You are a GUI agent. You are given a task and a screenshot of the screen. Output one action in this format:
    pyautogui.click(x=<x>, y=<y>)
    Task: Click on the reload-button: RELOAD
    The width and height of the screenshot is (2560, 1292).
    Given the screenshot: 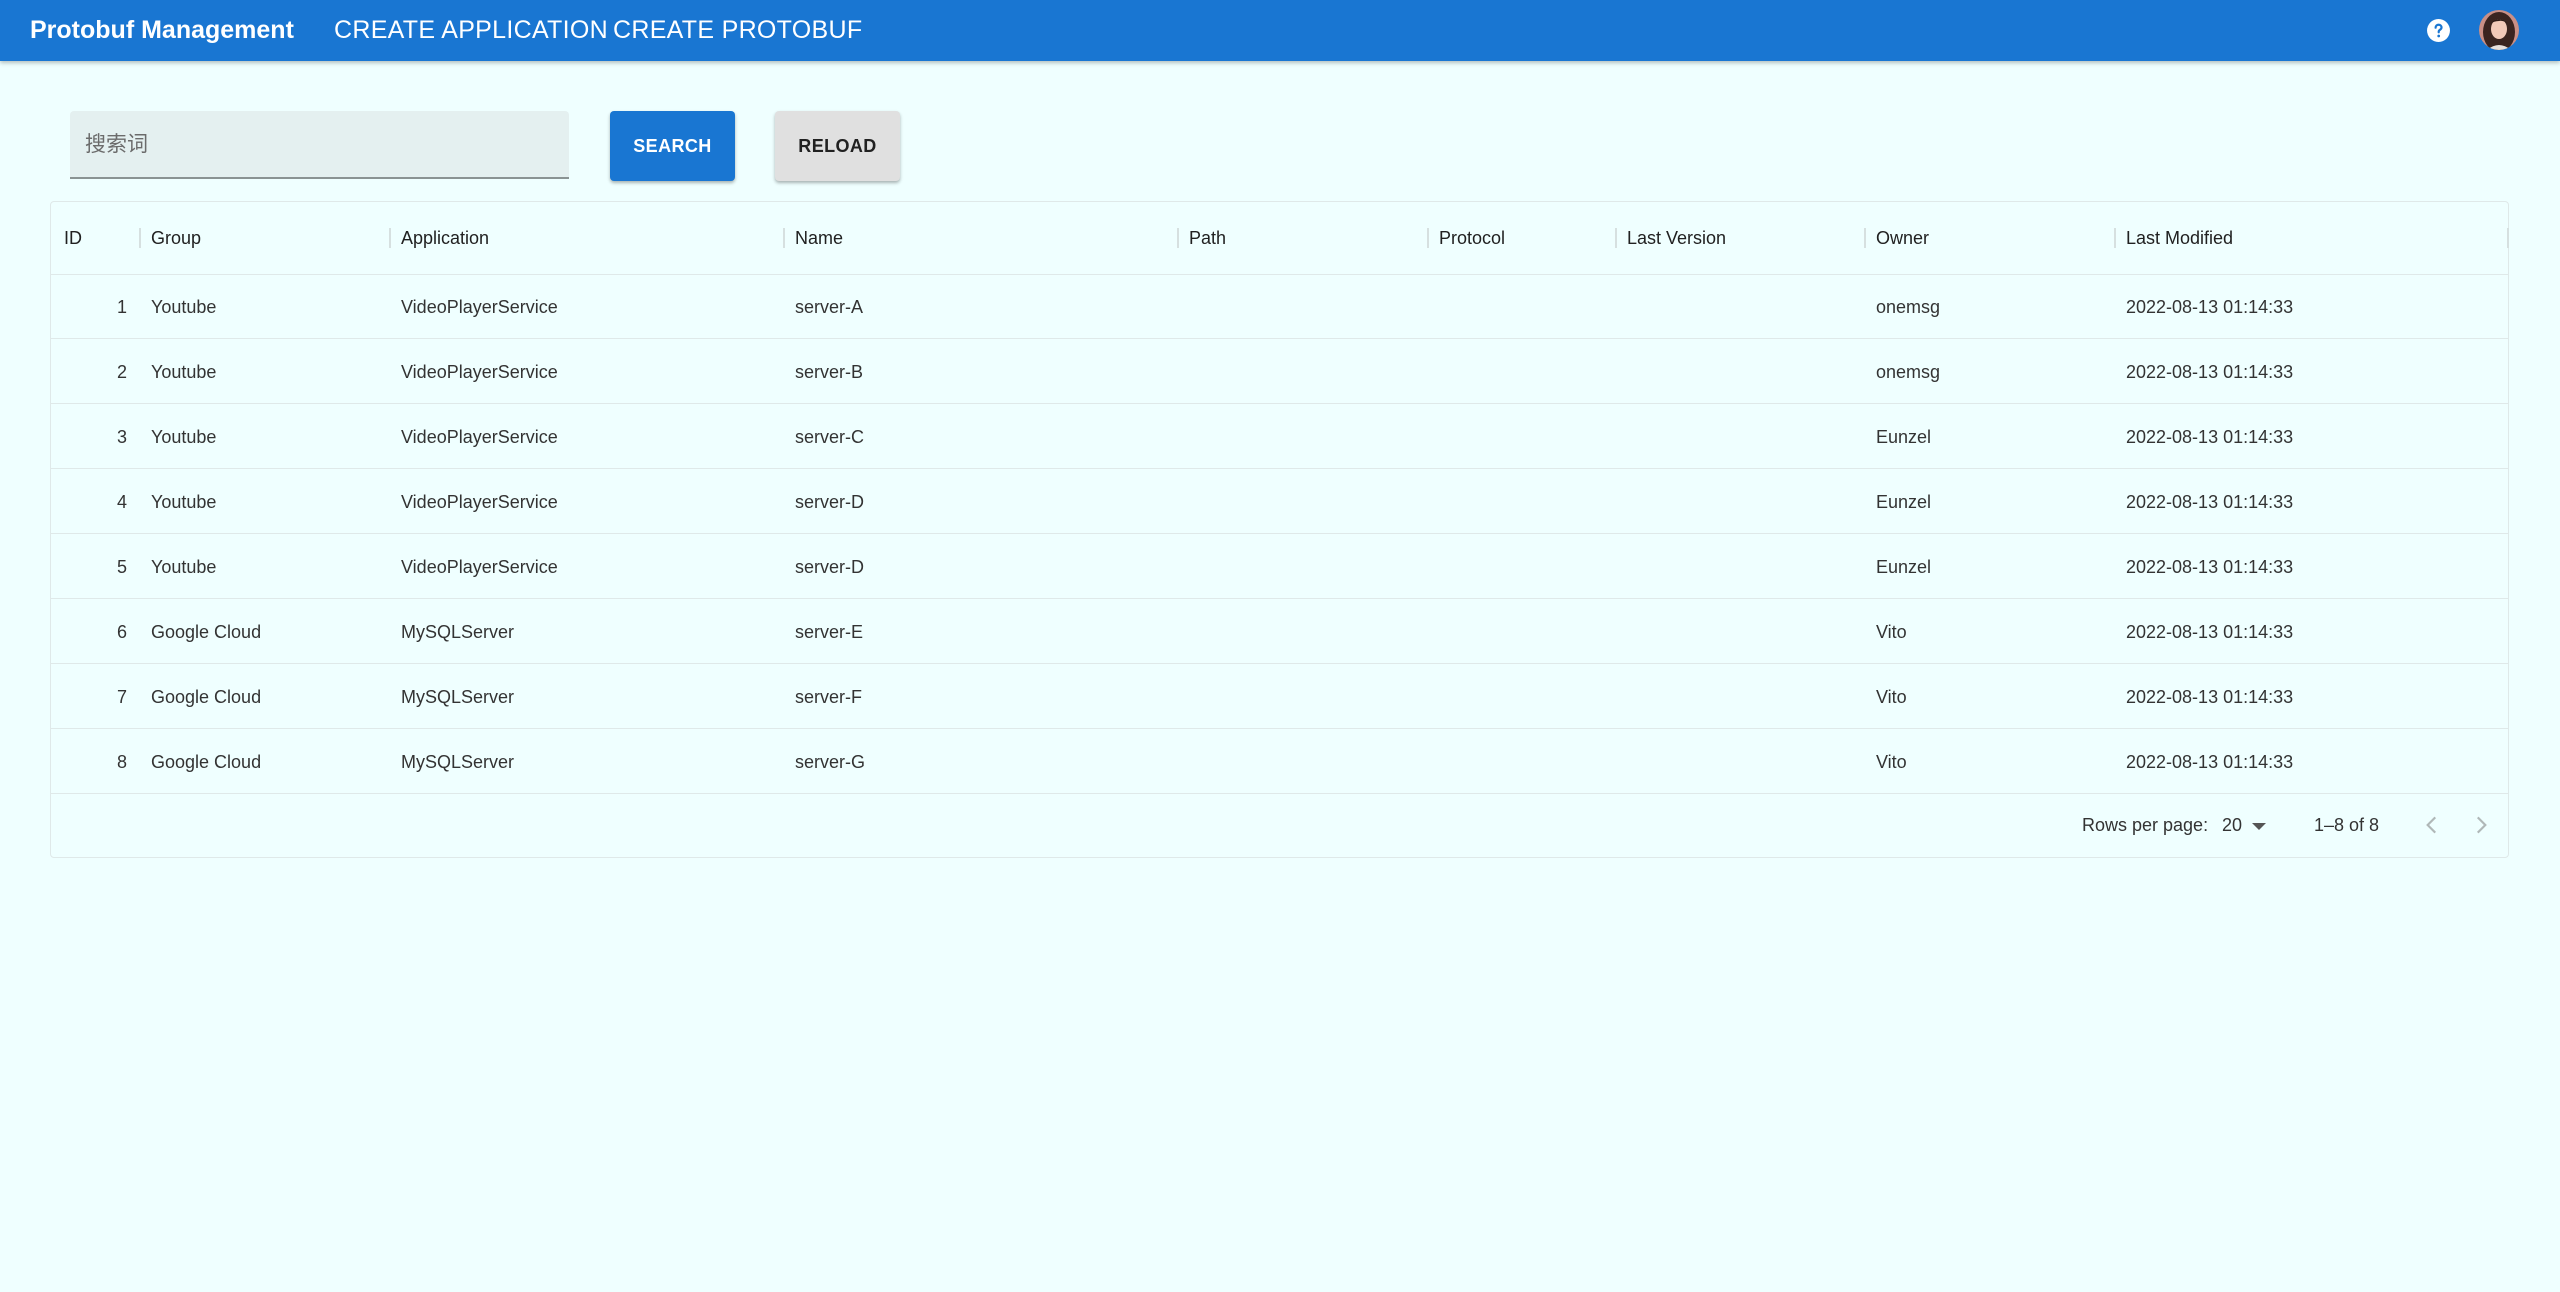 What is the action you would take?
    pyautogui.click(x=837, y=146)
    